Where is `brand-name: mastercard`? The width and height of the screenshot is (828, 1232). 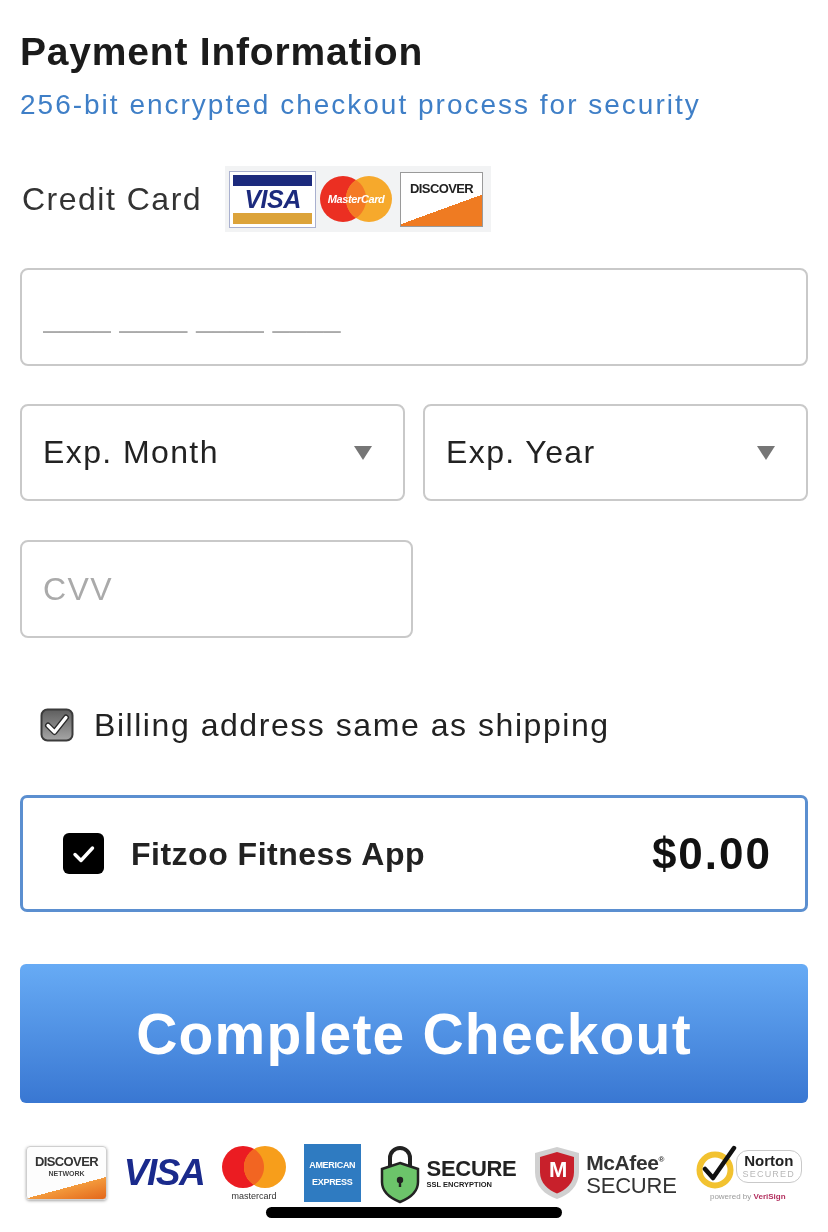
brand-name: mastercard is located at coordinates (254, 1196).